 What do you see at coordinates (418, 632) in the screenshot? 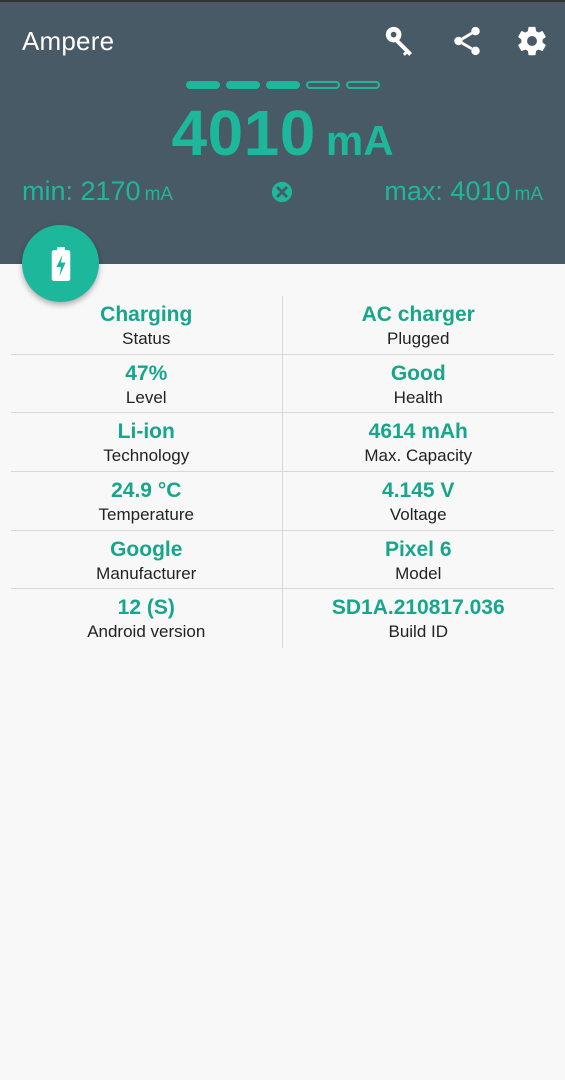
I see `info-label: Build ID` at bounding box center [418, 632].